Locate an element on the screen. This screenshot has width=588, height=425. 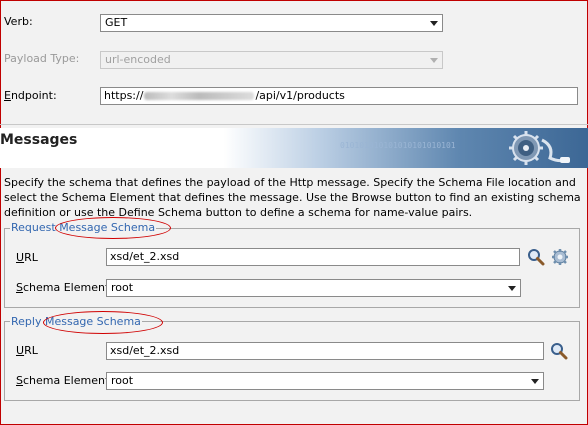
banner-binary-text: 010101010101010101010101 is located at coordinates (398, 145).